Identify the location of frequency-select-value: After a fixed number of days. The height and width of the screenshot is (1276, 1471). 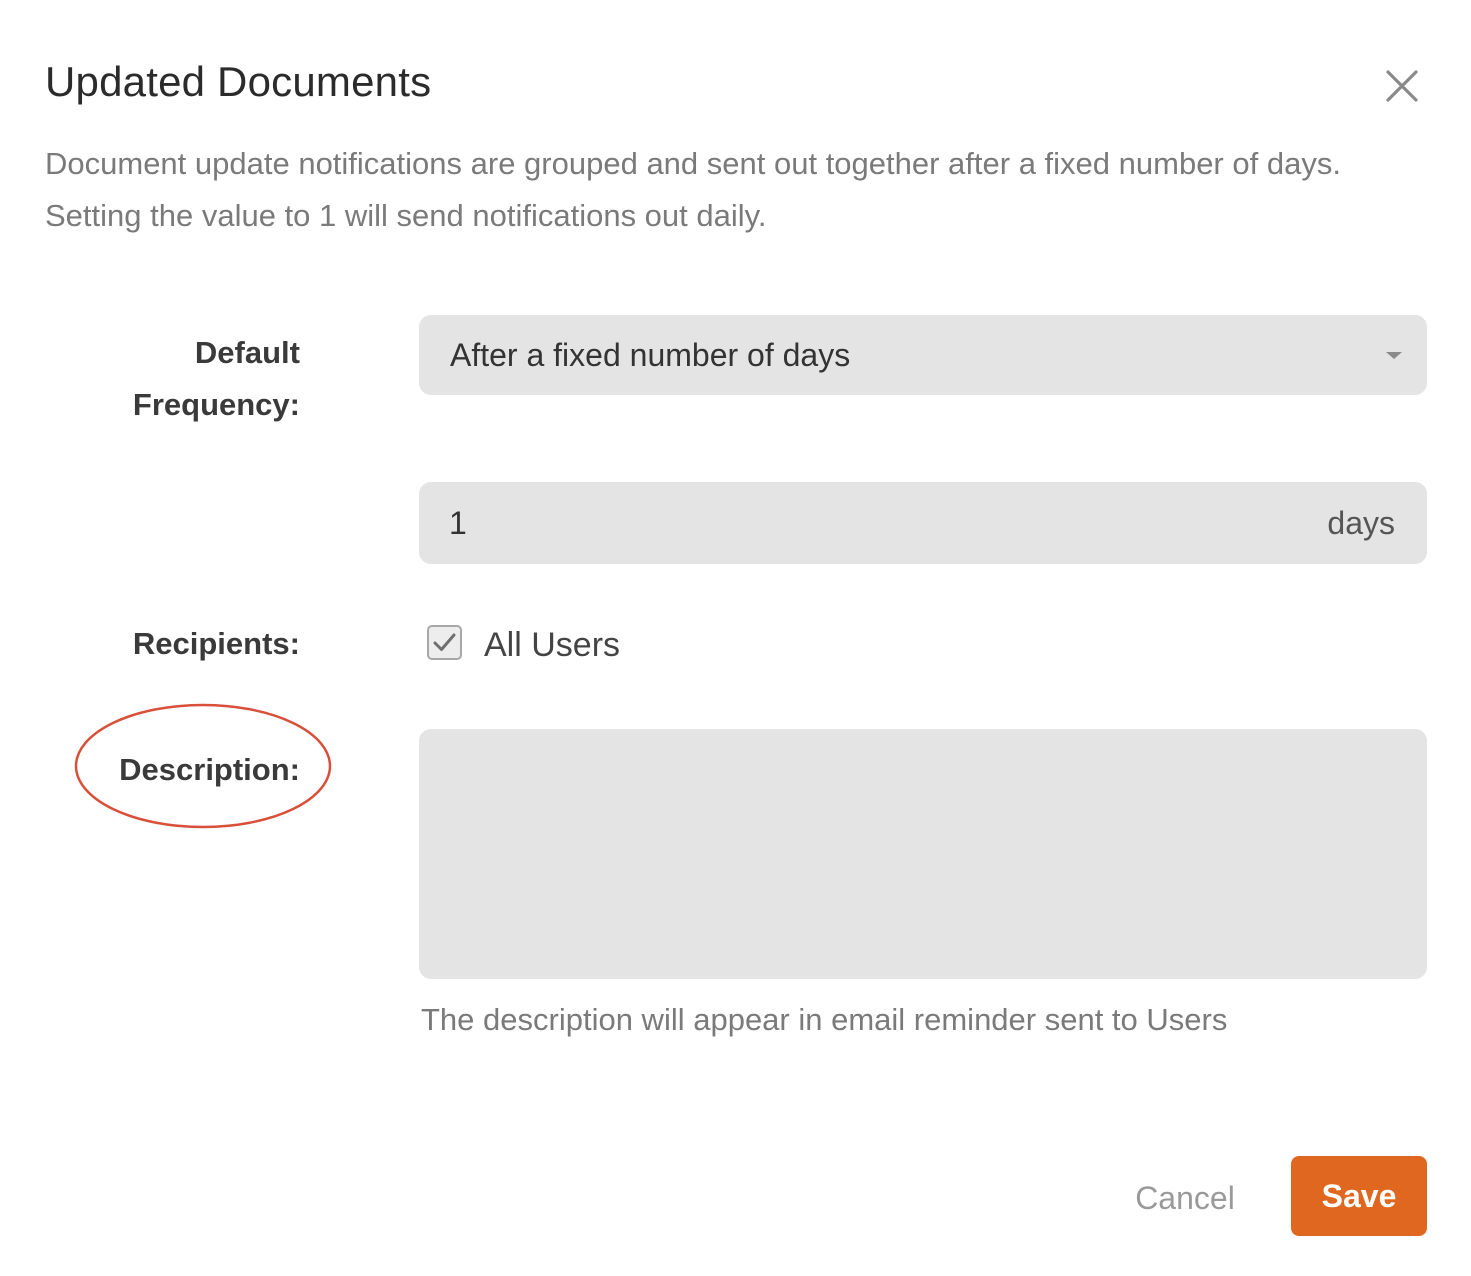
(650, 354).